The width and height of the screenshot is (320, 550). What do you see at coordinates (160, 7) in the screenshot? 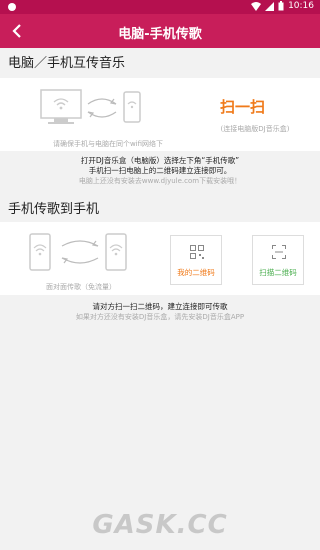
I see `status-bar: 10:16` at bounding box center [160, 7].